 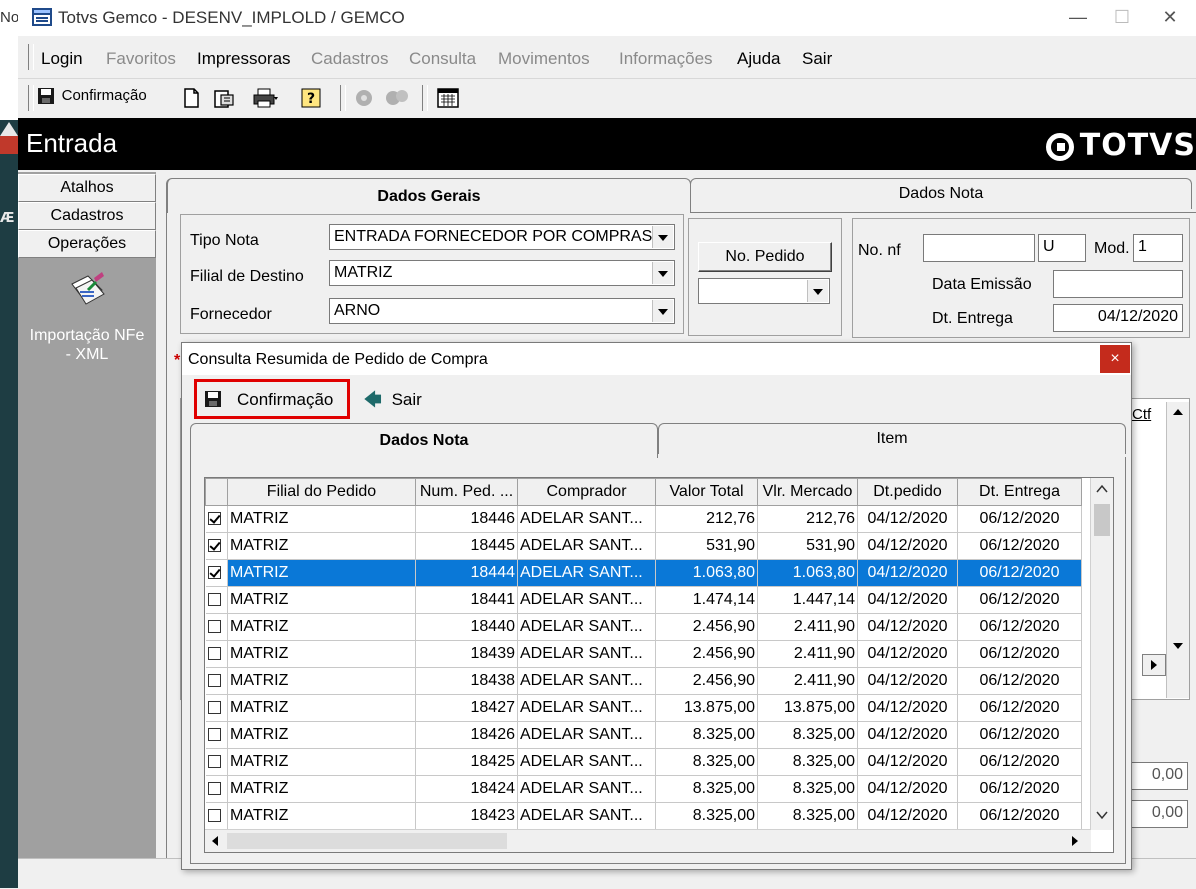 I want to click on mod-input: 1, so click(x=1158, y=248).